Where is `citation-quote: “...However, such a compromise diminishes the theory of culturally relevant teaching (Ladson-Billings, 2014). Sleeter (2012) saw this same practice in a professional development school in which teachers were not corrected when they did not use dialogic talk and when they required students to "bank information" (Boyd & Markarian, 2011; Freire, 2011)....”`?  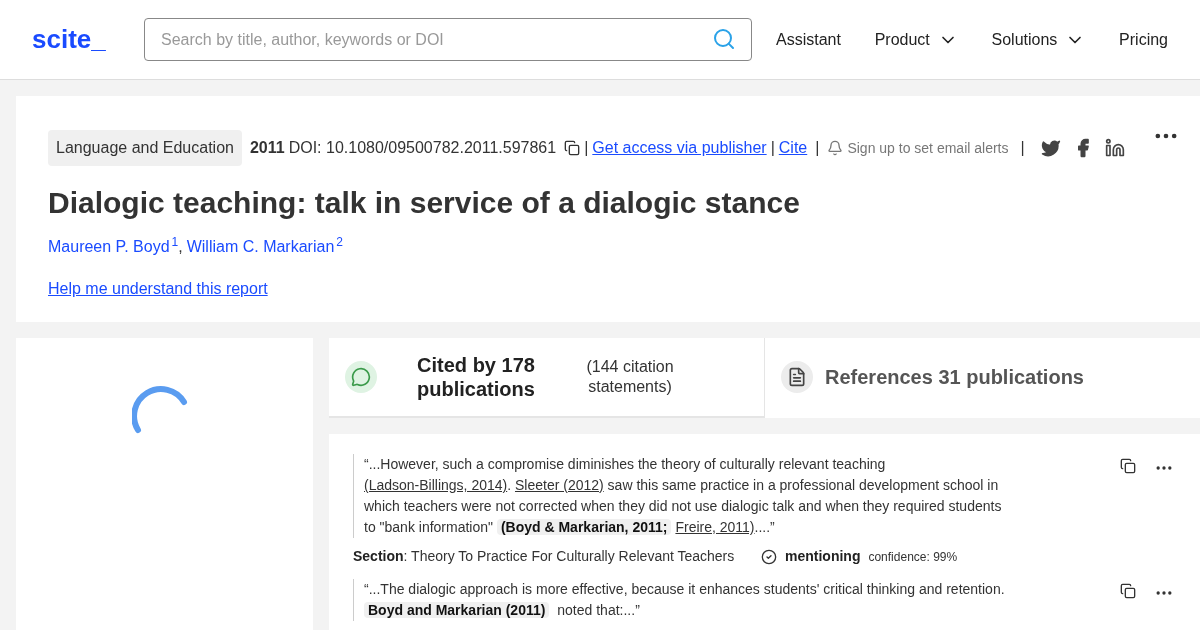
citation-quote: “...However, such a compromise diminishes the theory of culturally relevant teaching (Ladson-Billings, 2014). Sleeter (2012) saw this same practice in a professional development school in which teachers were not corrected when they did not use dialogic talk and when they required students to "bank information" (Boyd & Markarian, 2011; Freire, 2011)....” is located at coordinates (683, 496).